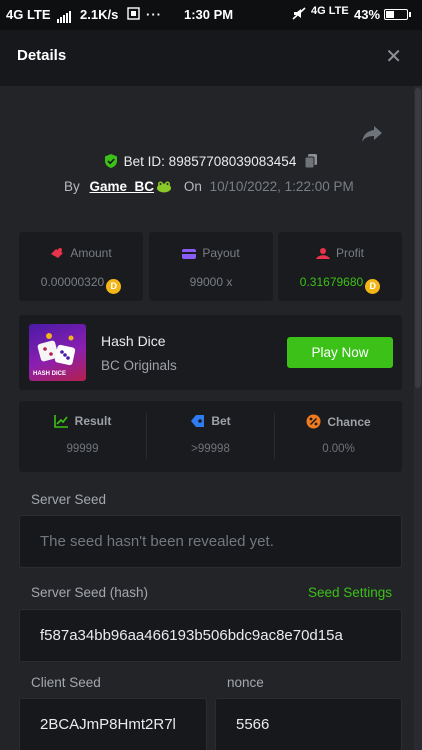 The width and height of the screenshot is (422, 750). Describe the element at coordinates (340, 352) in the screenshot. I see `play-now-button: Play Now` at that location.